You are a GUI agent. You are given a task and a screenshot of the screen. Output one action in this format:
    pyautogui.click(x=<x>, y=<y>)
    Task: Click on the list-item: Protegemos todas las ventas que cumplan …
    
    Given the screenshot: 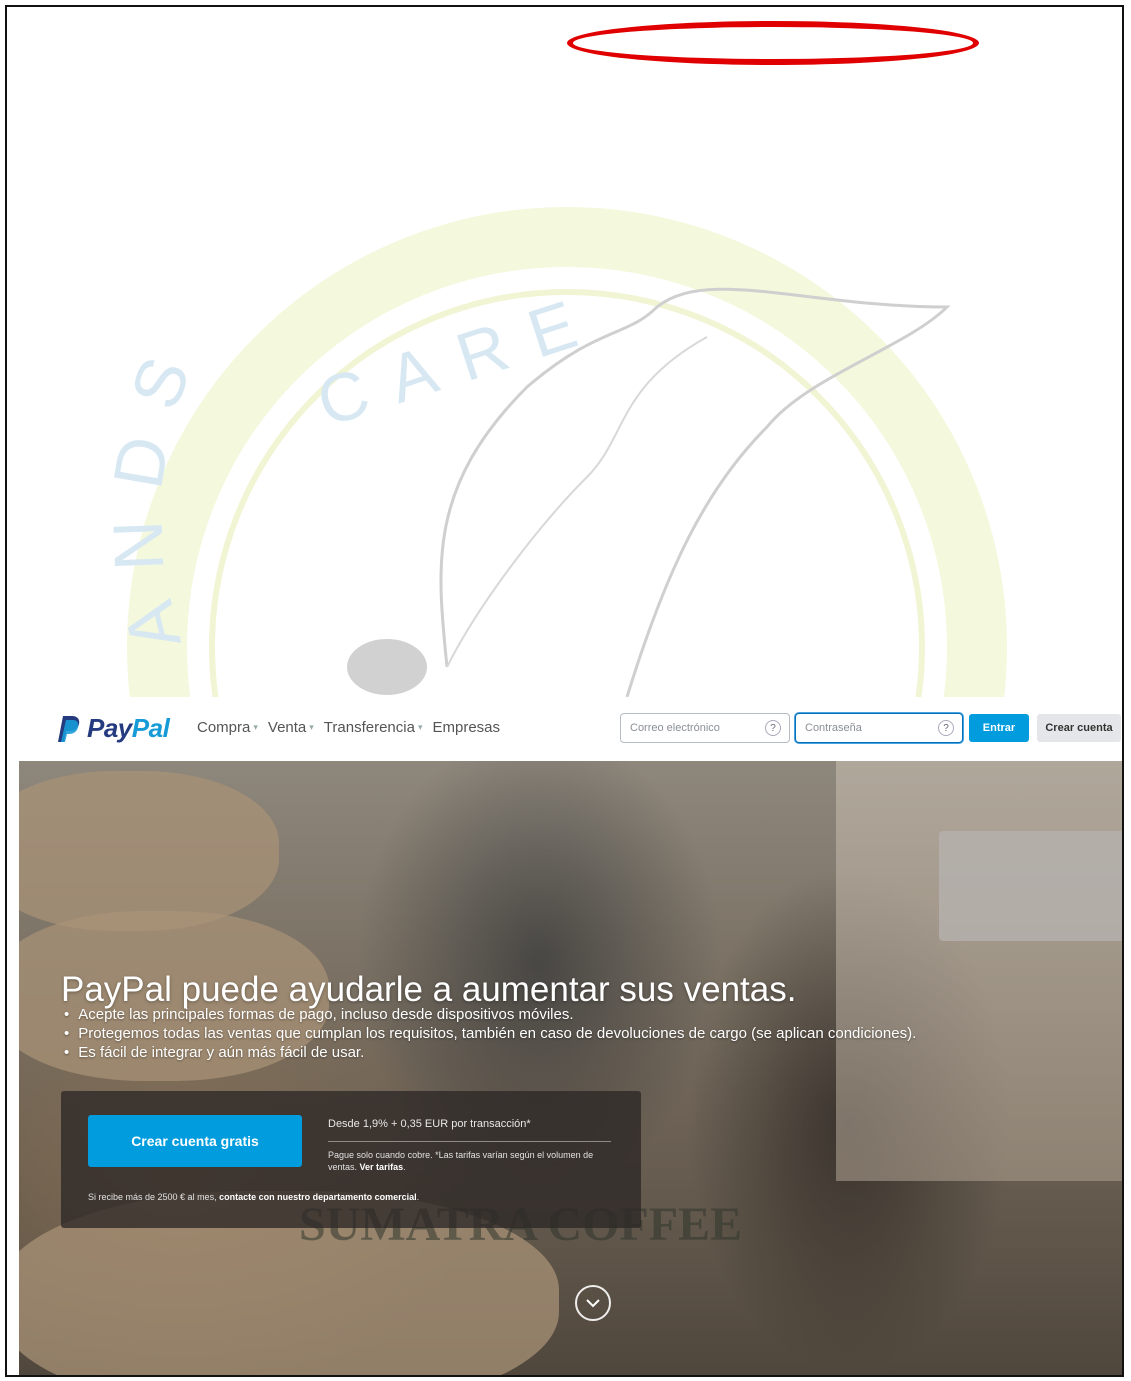 What is the action you would take?
    pyautogui.click(x=490, y=1033)
    